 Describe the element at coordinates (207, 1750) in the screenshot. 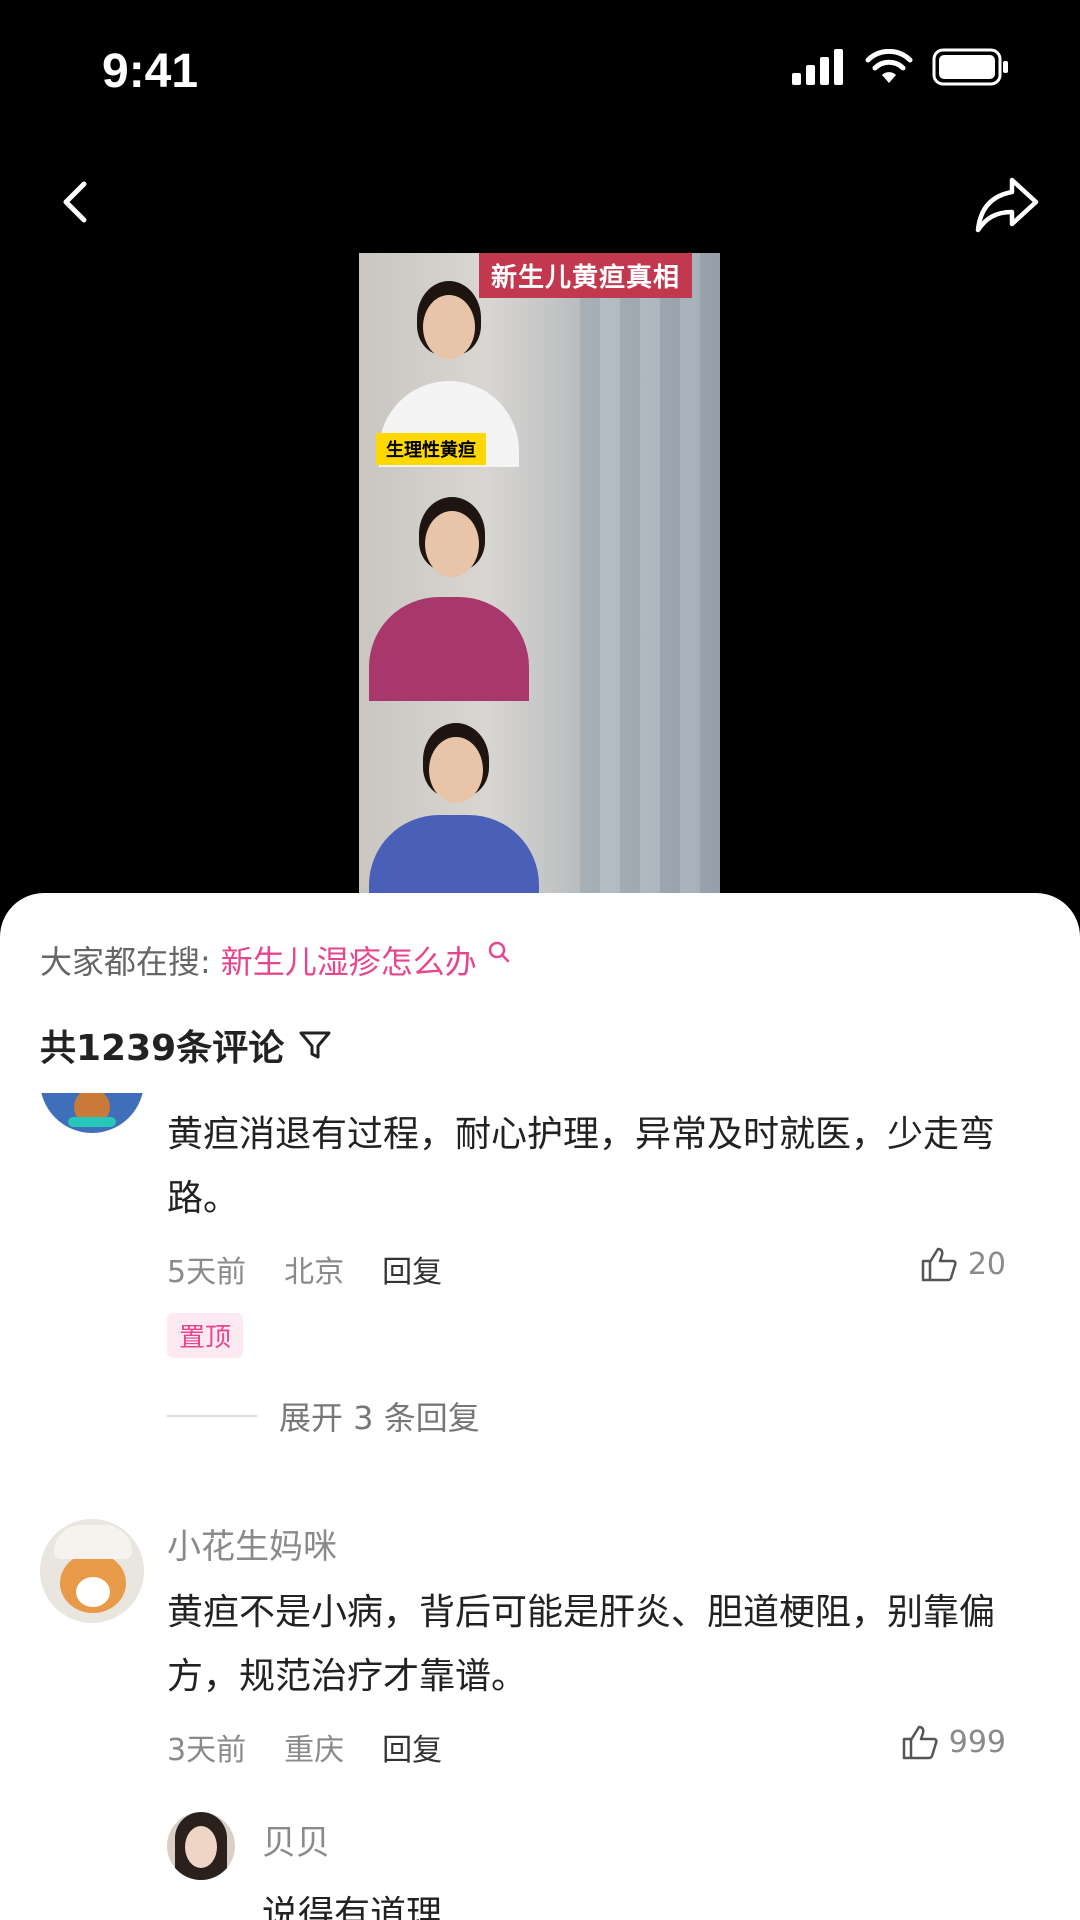

I see `comment-time: 3天前` at that location.